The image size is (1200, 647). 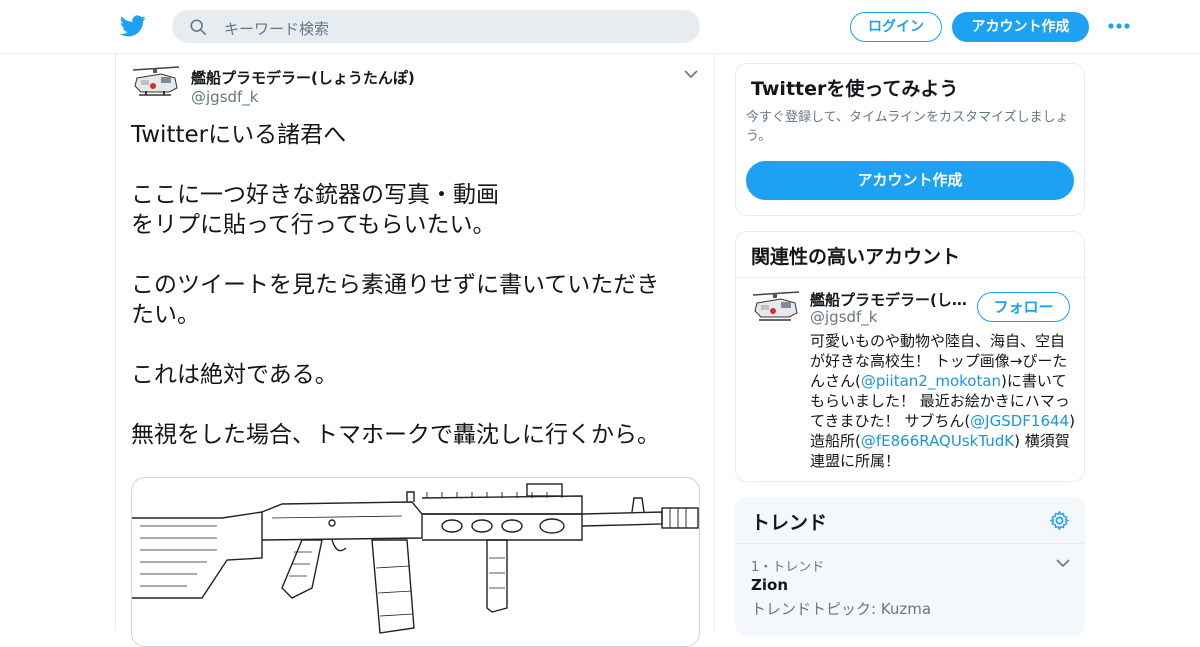 I want to click on related-accounts-title: 関連性の高いアカウント, so click(x=856, y=257).